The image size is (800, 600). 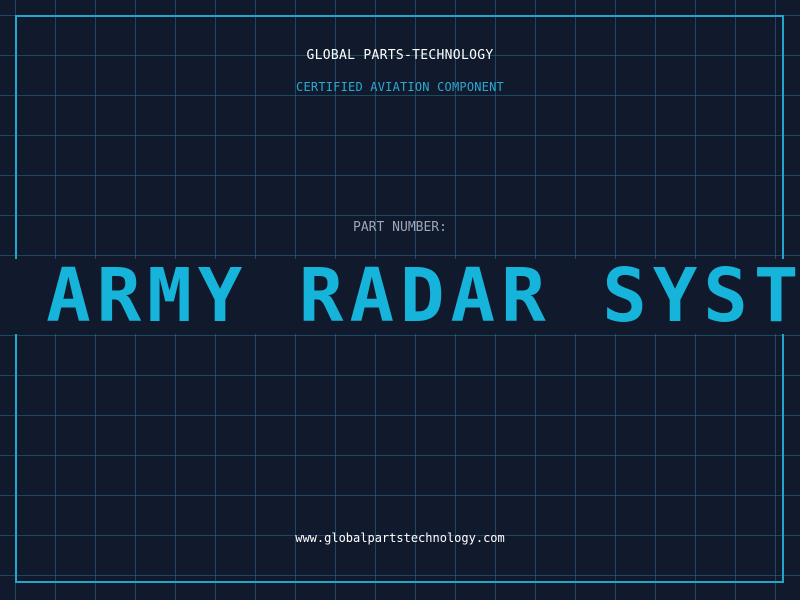 I want to click on certification-subtitle: CERTIFIED AVIATION COMPONENT, so click(x=400, y=87).